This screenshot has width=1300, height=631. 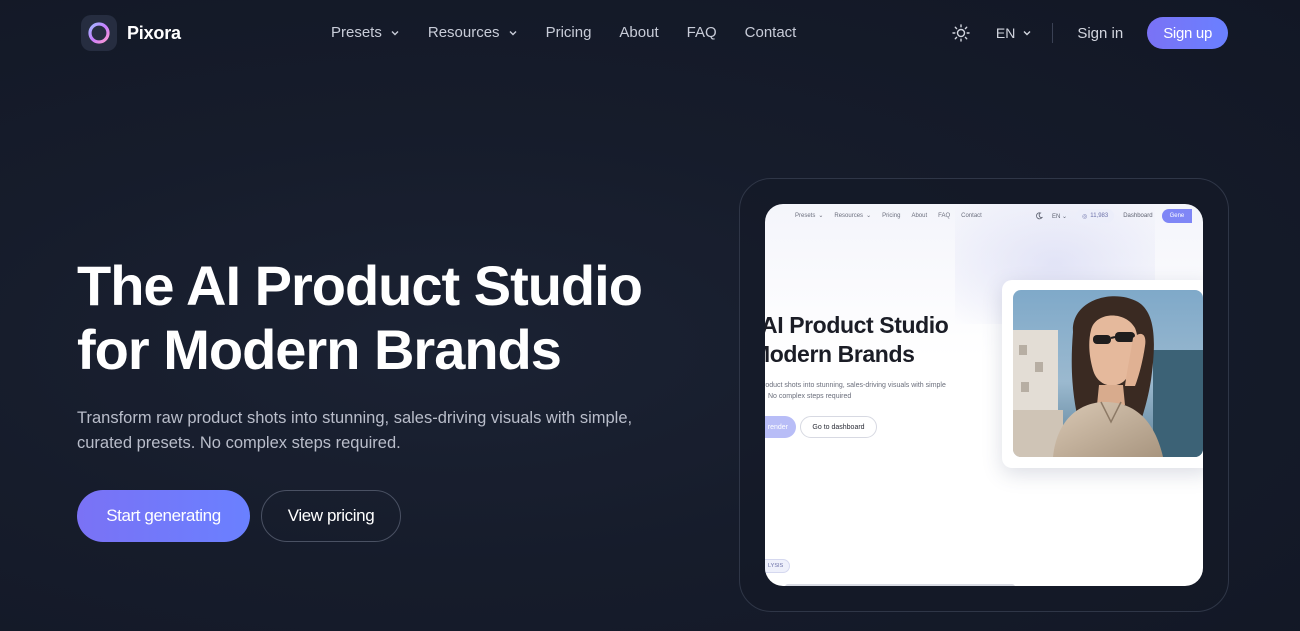 I want to click on nav-label: Resources, so click(x=463, y=32).